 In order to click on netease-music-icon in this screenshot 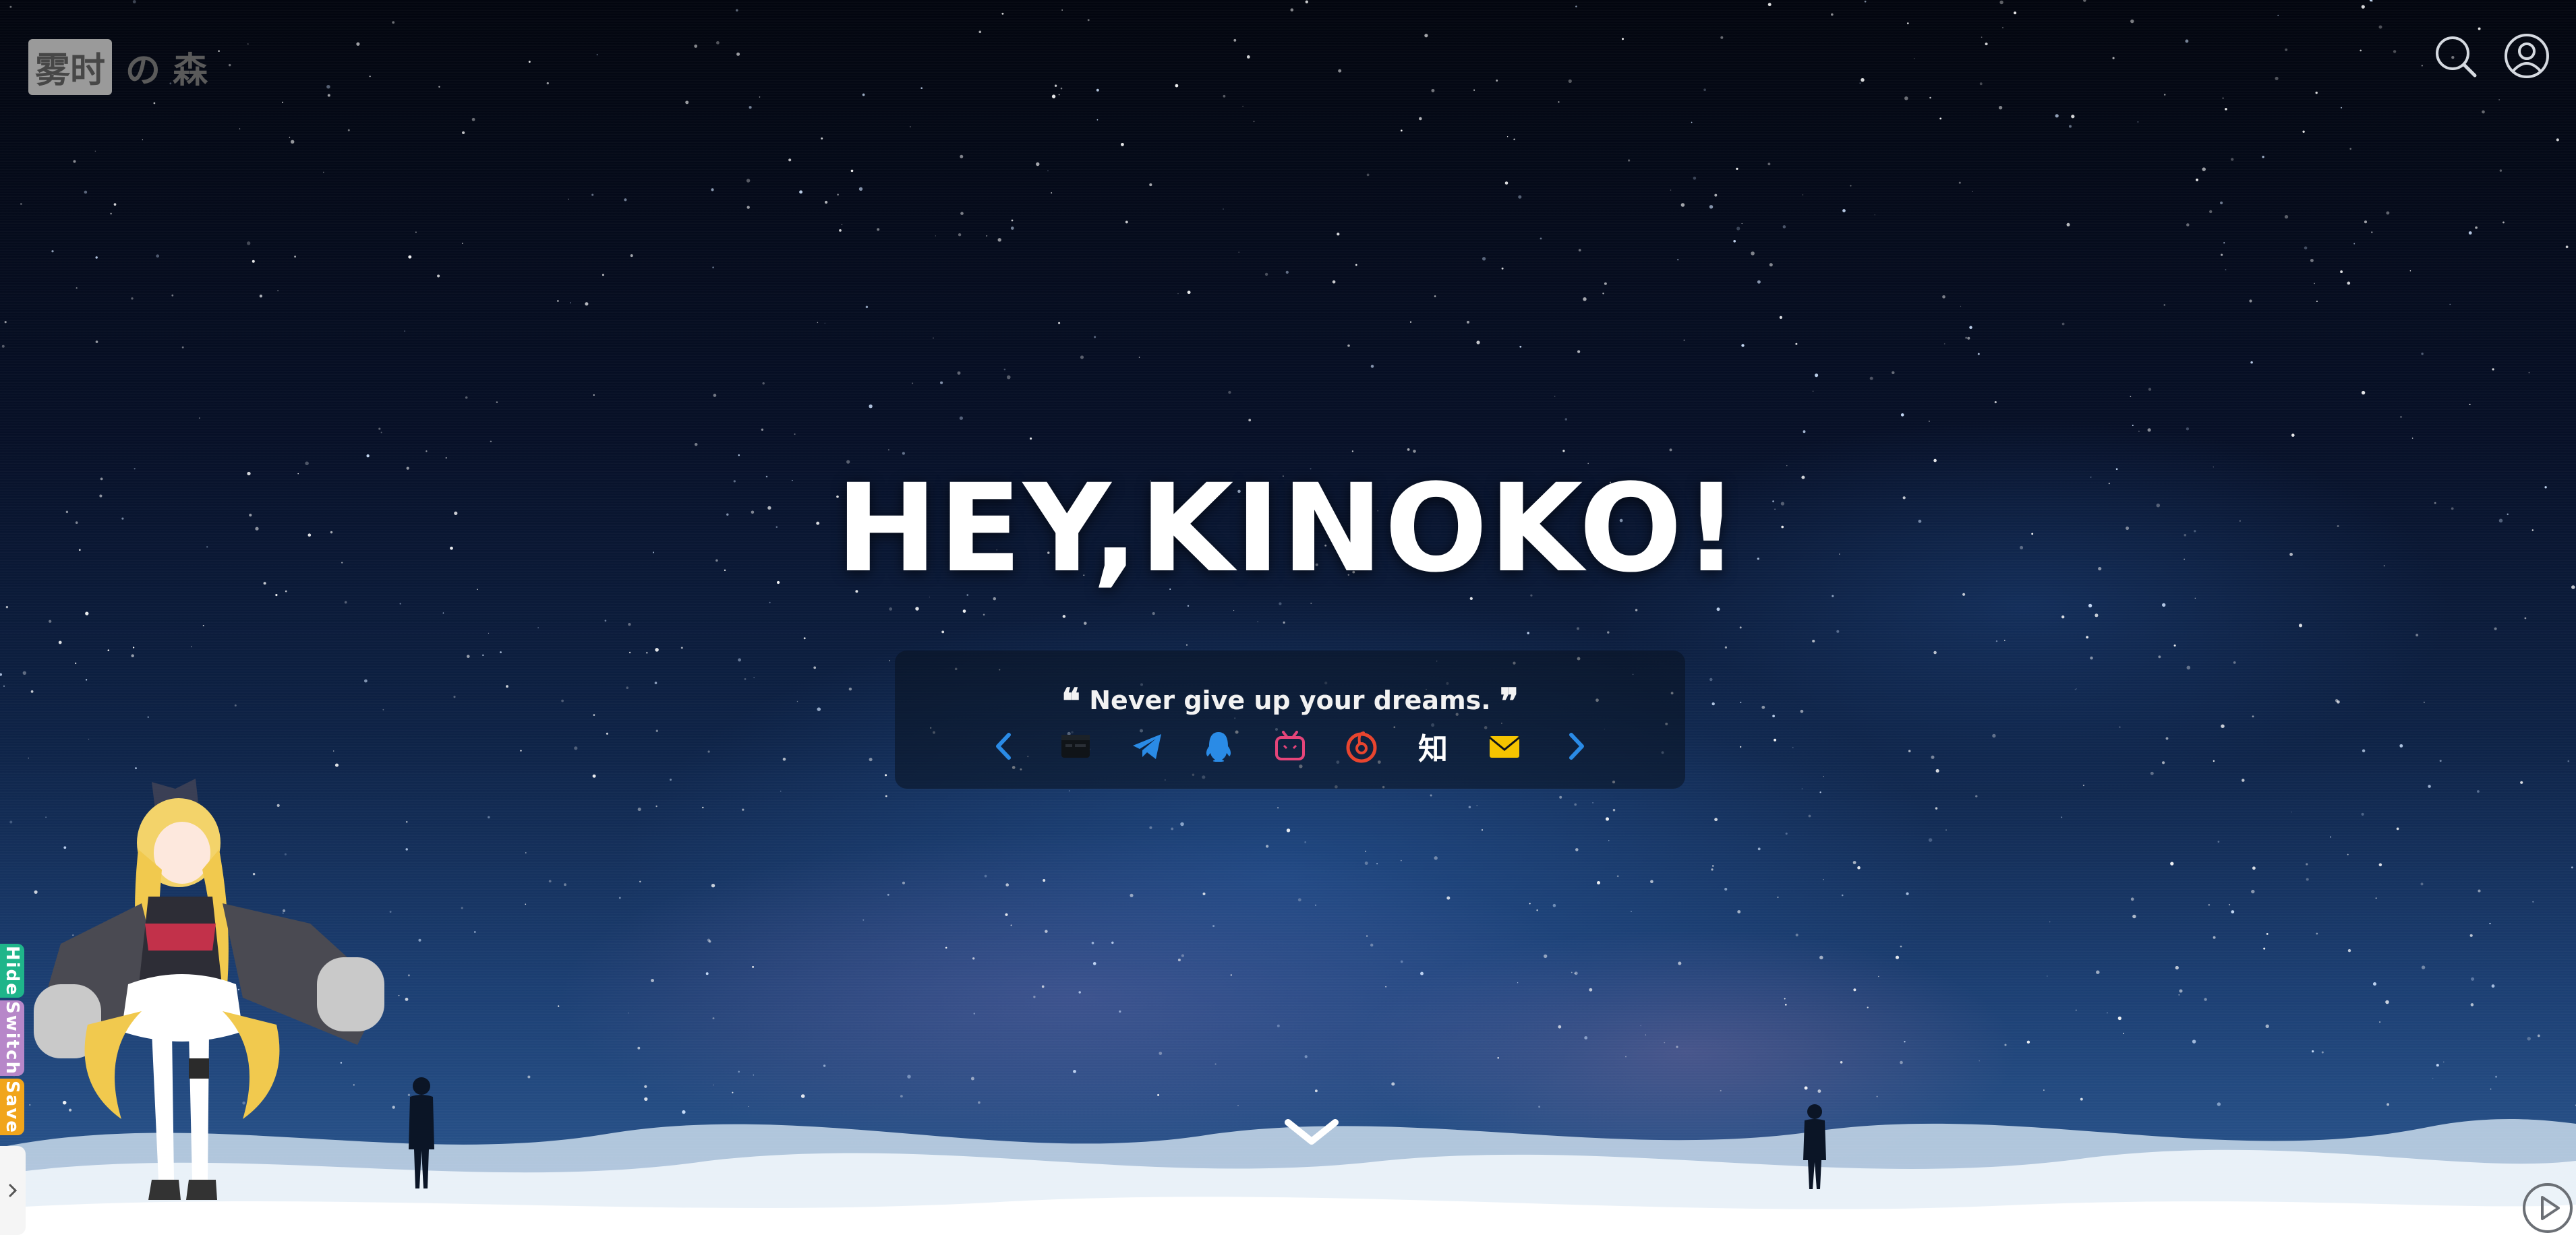, I will do `click(1362, 746)`.